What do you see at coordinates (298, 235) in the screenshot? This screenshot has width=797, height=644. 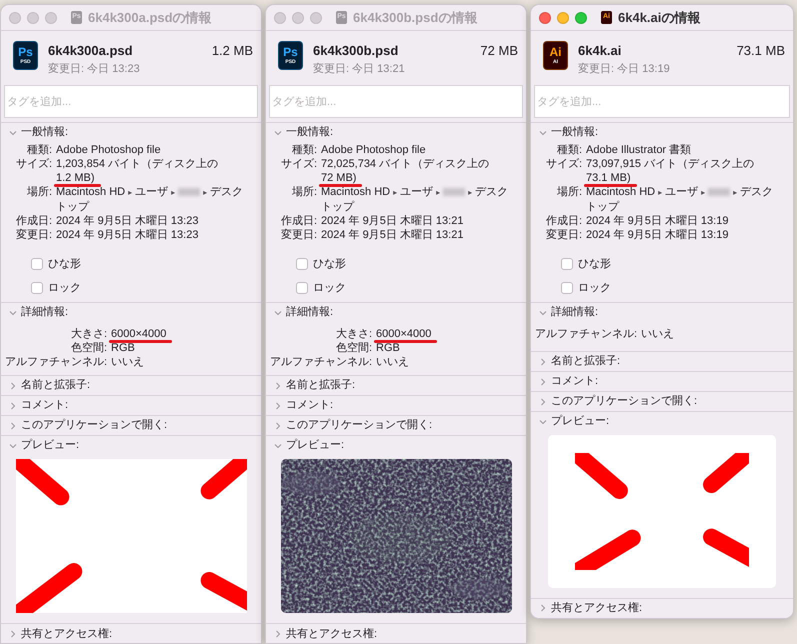 I see `info-label: 変更日:` at bounding box center [298, 235].